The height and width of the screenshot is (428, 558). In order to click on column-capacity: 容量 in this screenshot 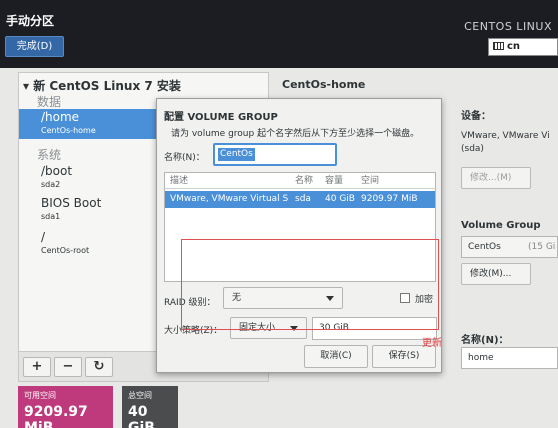, I will do `click(334, 181)`.